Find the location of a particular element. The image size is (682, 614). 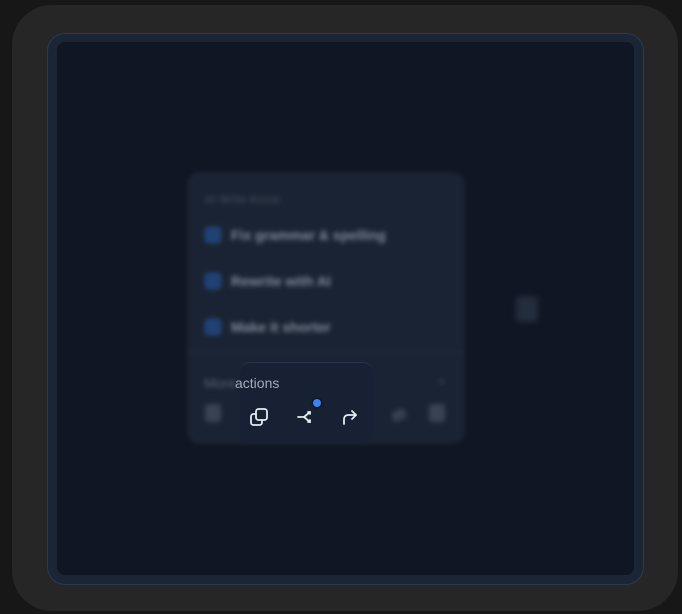

option-fix-grammar: Fix grammar & spelling is located at coordinates (295, 235).